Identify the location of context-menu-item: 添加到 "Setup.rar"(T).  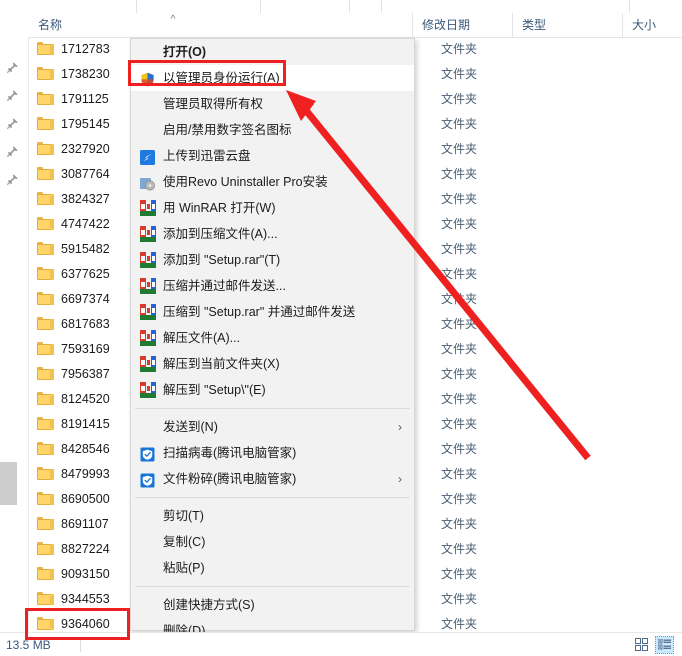
(272, 260).